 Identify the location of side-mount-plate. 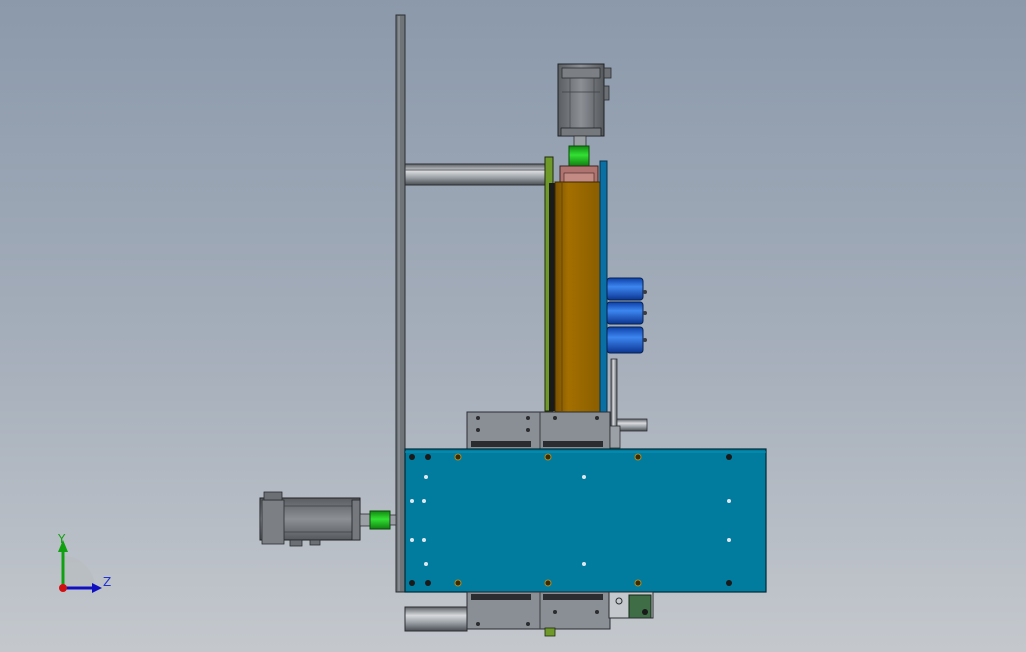
(603, 287).